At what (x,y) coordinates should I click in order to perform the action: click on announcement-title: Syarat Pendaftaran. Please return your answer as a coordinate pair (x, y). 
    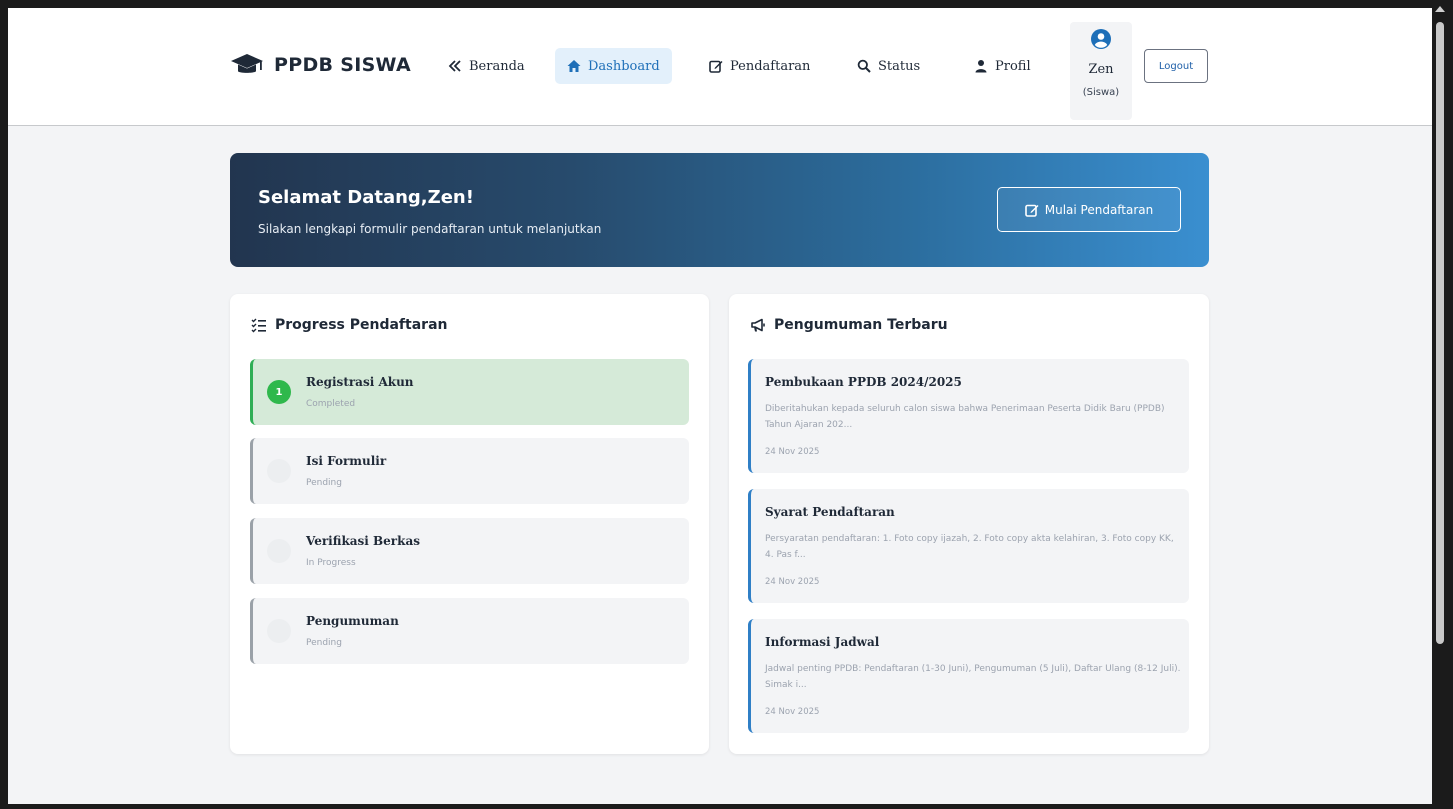
    Looking at the image, I should click on (830, 512).